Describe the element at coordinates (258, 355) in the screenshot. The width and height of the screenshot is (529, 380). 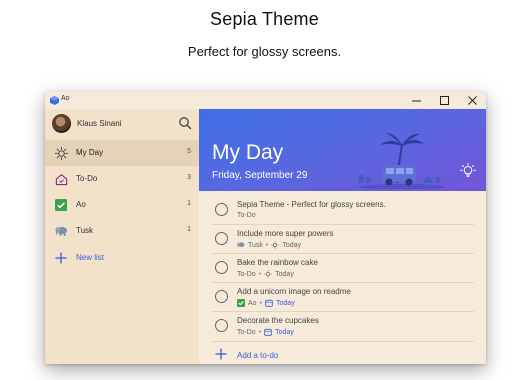
I see `add-todo-label: Add a to-do` at that location.